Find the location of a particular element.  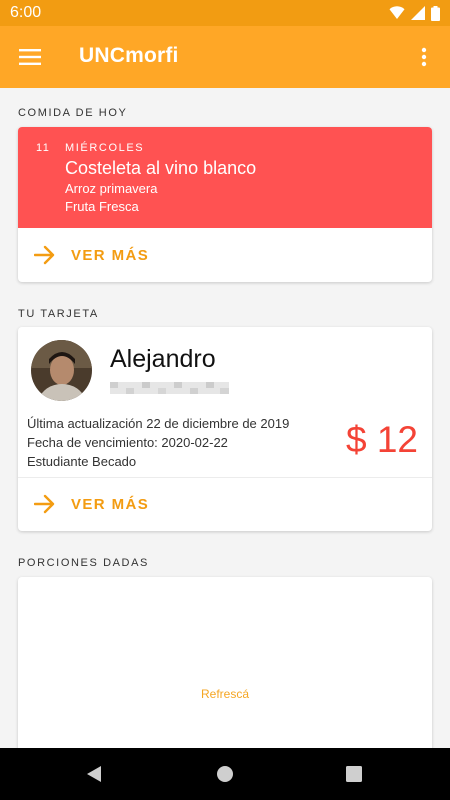

portions-section-label: PORCIONES DADAS is located at coordinates (83, 563).